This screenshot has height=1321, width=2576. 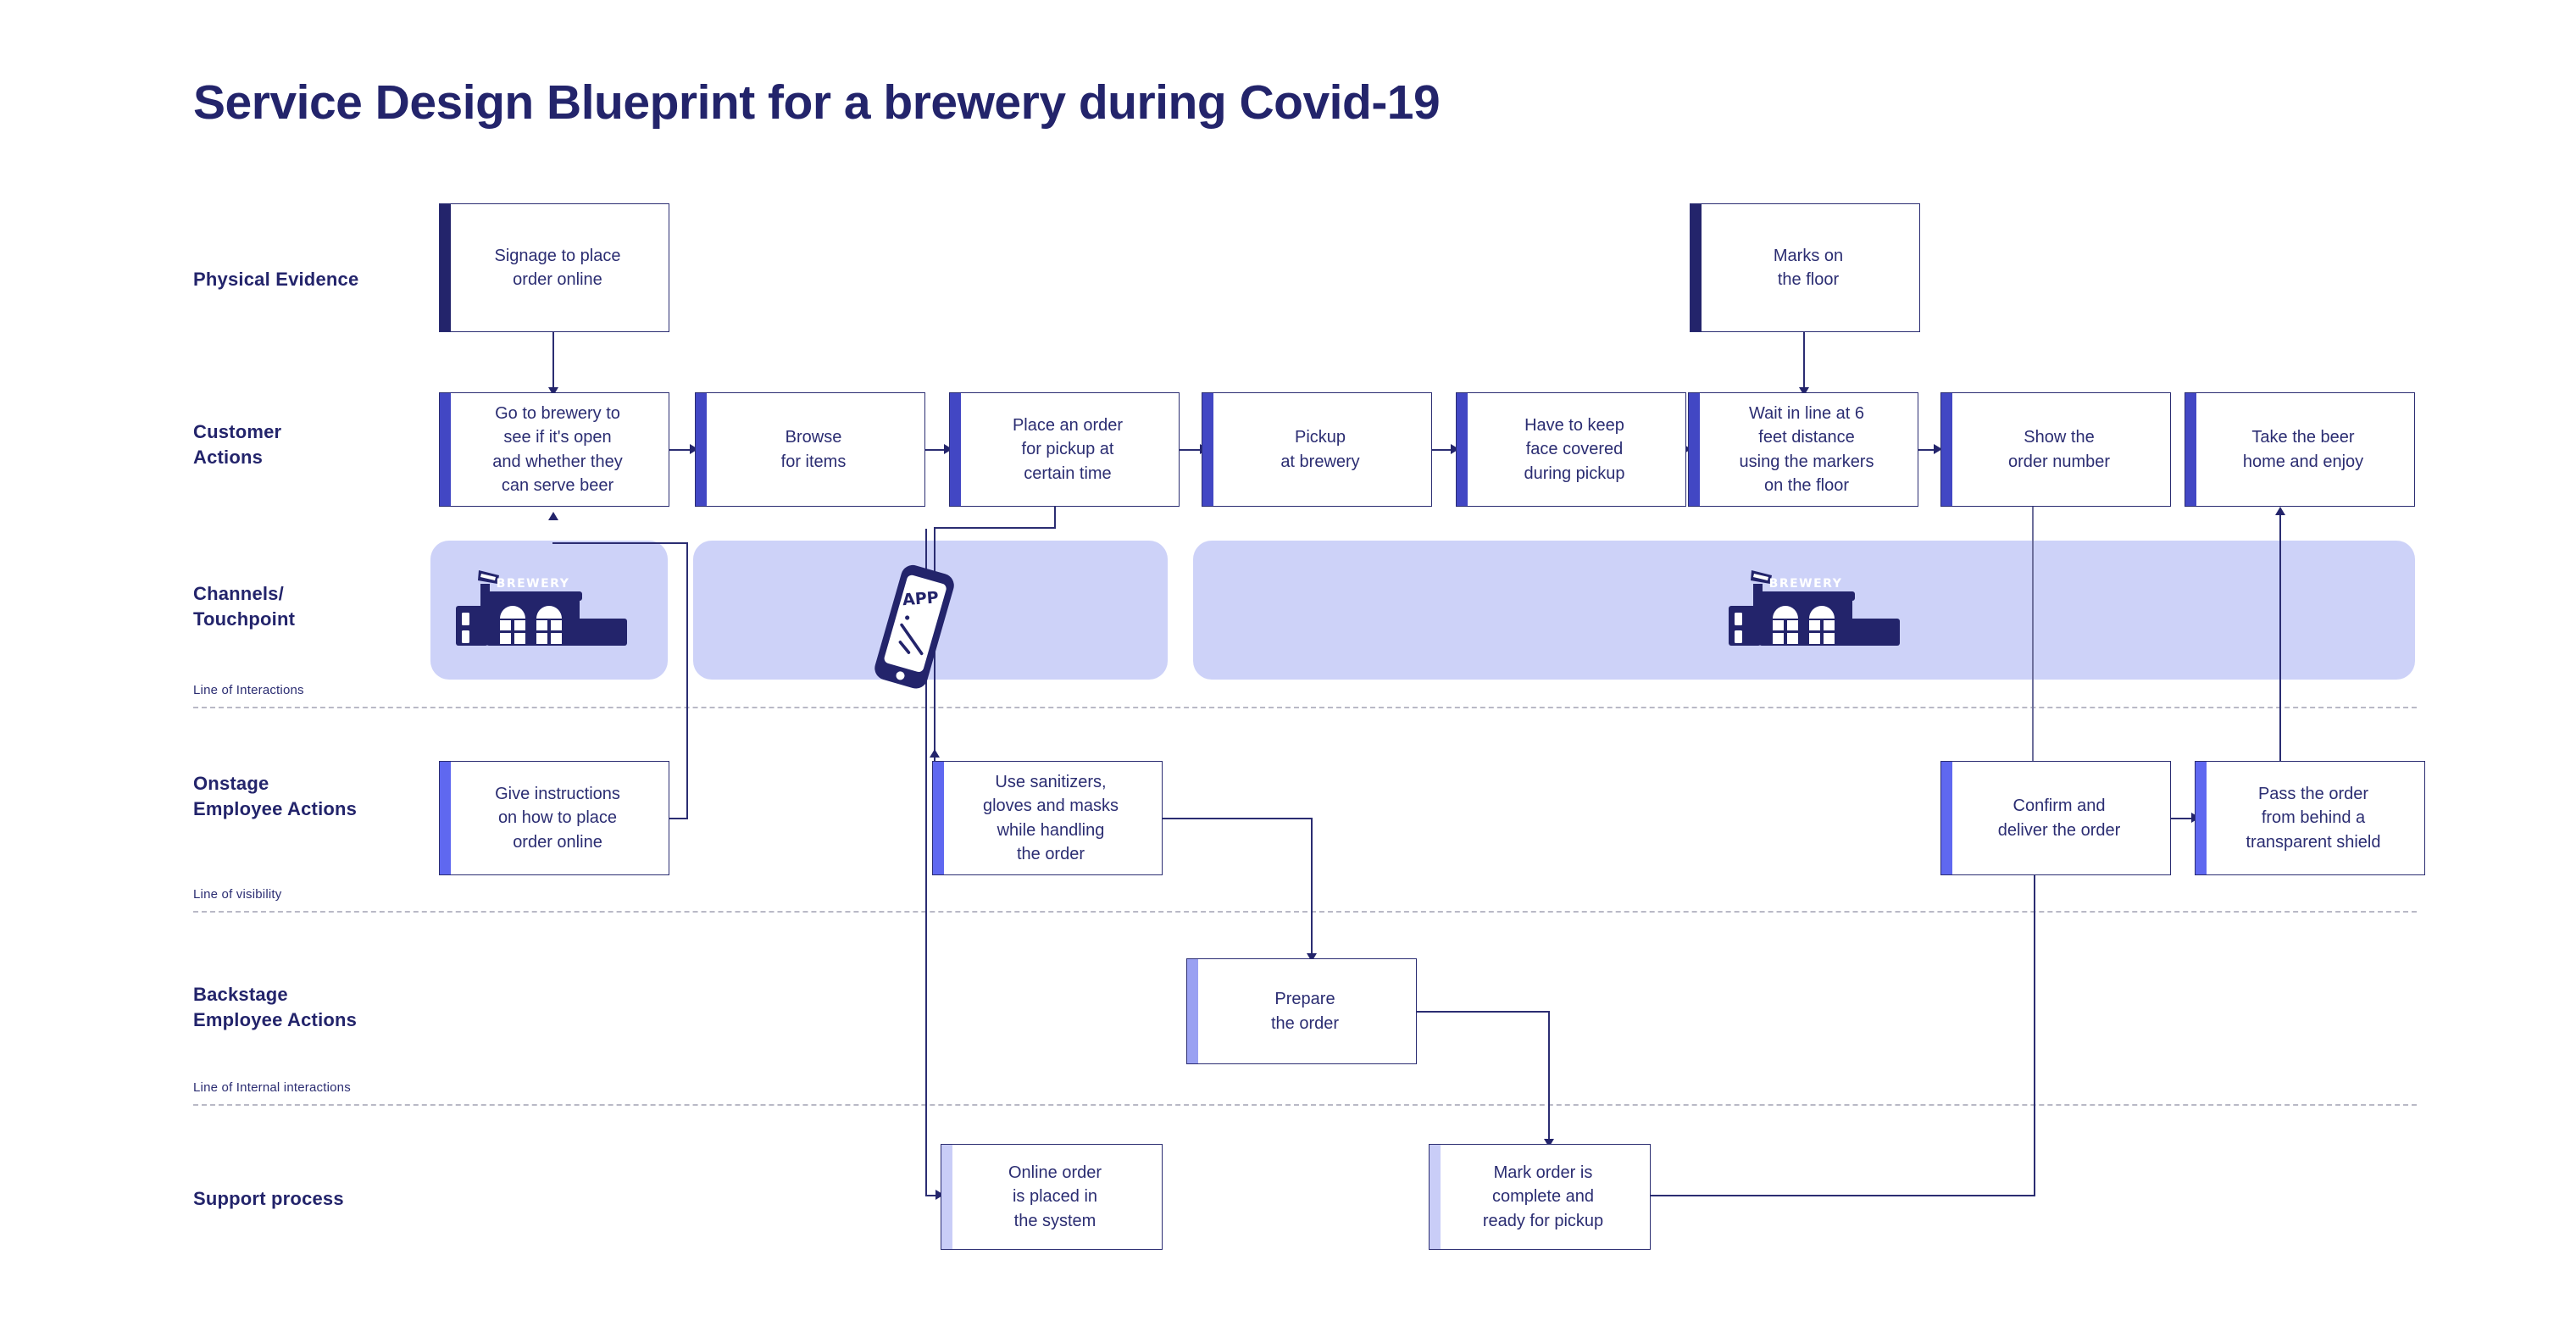 I want to click on support-process-box-online-order: Online order is placed in the system, so click(x=1052, y=1197).